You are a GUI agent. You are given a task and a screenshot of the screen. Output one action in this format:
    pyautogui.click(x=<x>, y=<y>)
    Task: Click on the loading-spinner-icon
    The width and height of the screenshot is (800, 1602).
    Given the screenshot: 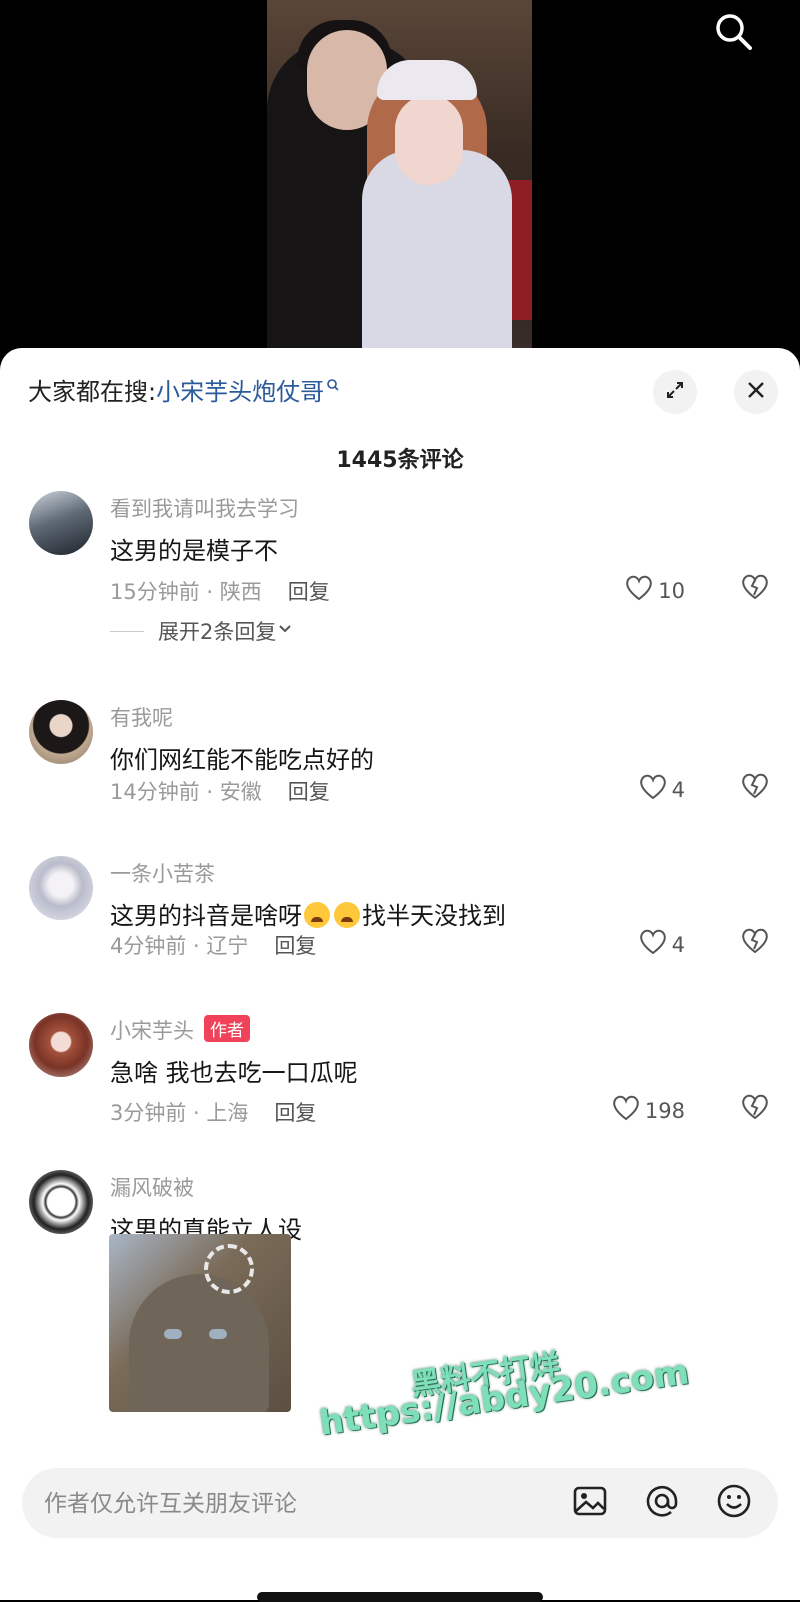 What is the action you would take?
    pyautogui.click(x=229, y=1269)
    